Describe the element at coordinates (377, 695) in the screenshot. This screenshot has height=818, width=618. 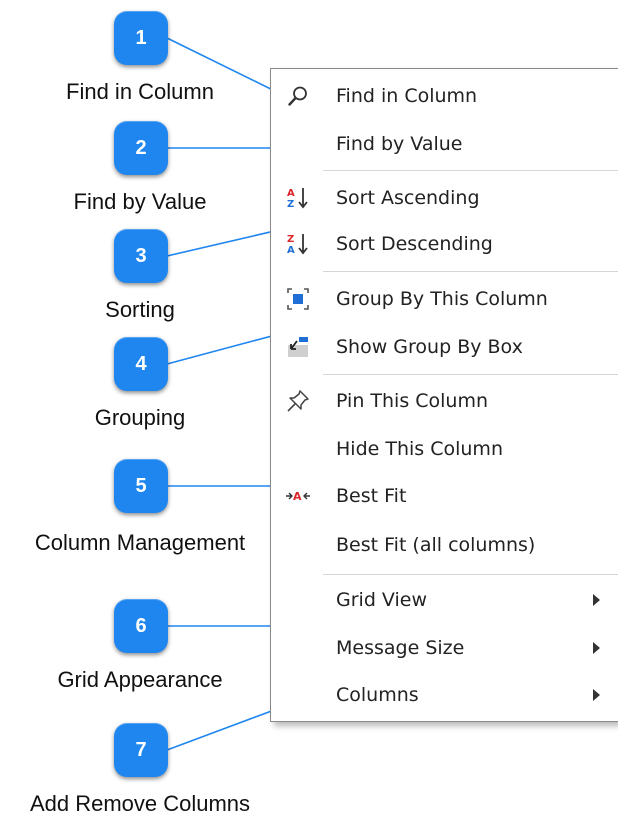
I see `menu-item-label: Columns` at that location.